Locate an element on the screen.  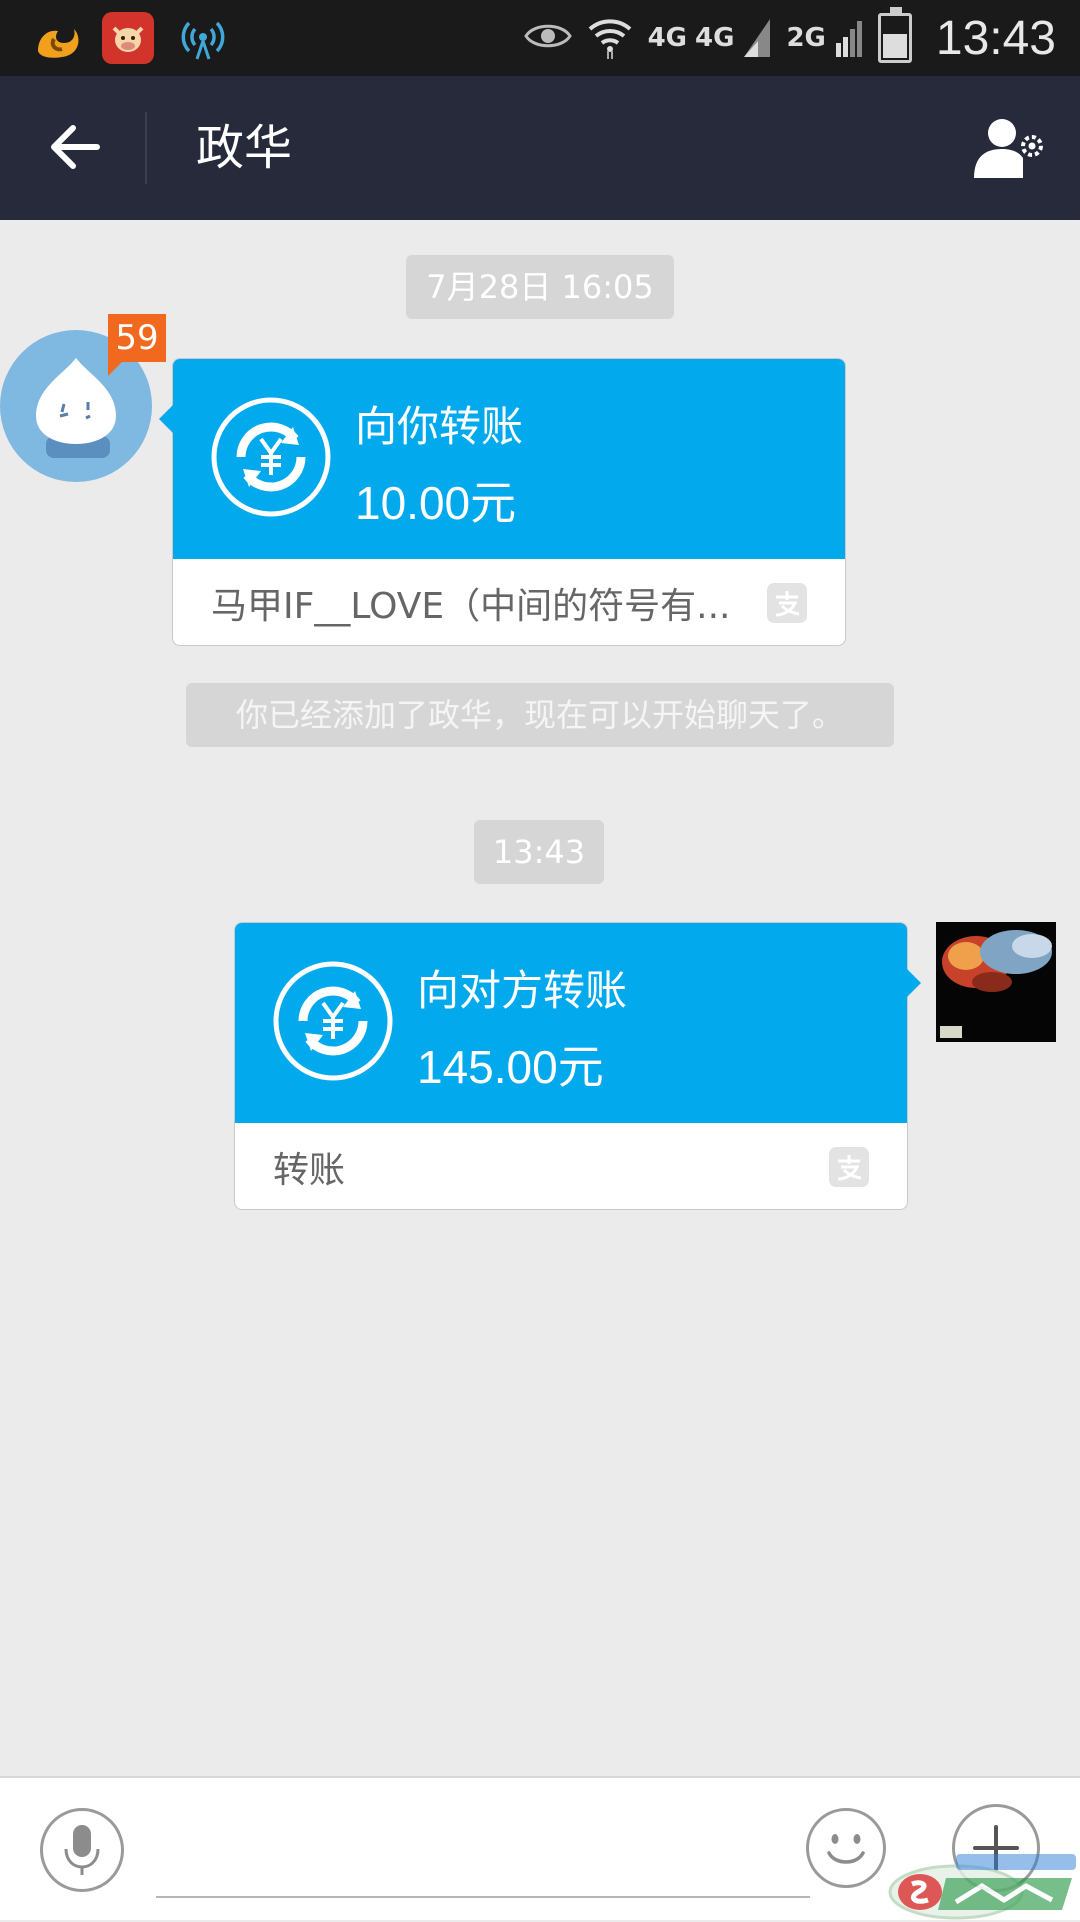
transfer-title: 向对方转账 is located at coordinates (522, 990).